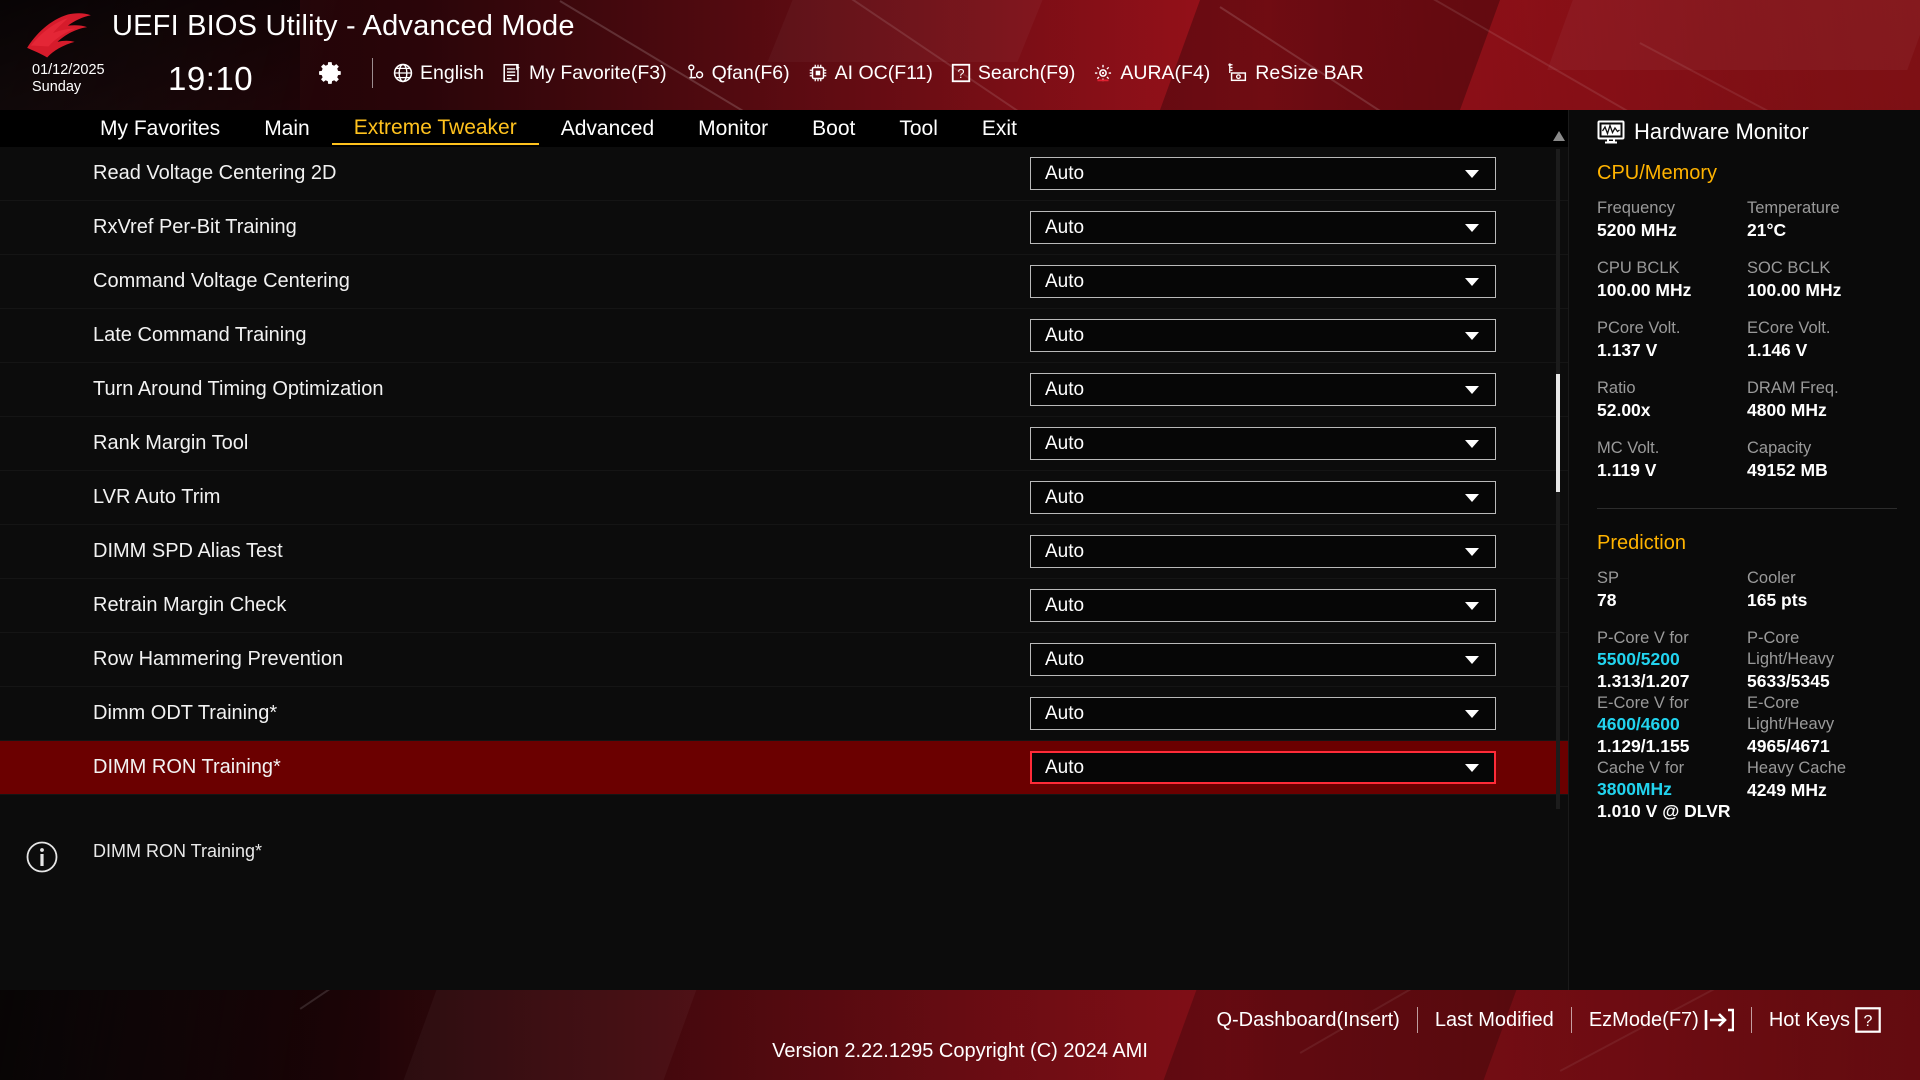  What do you see at coordinates (1641, 768) in the screenshot?
I see `hw-metric-key: Cache V for` at bounding box center [1641, 768].